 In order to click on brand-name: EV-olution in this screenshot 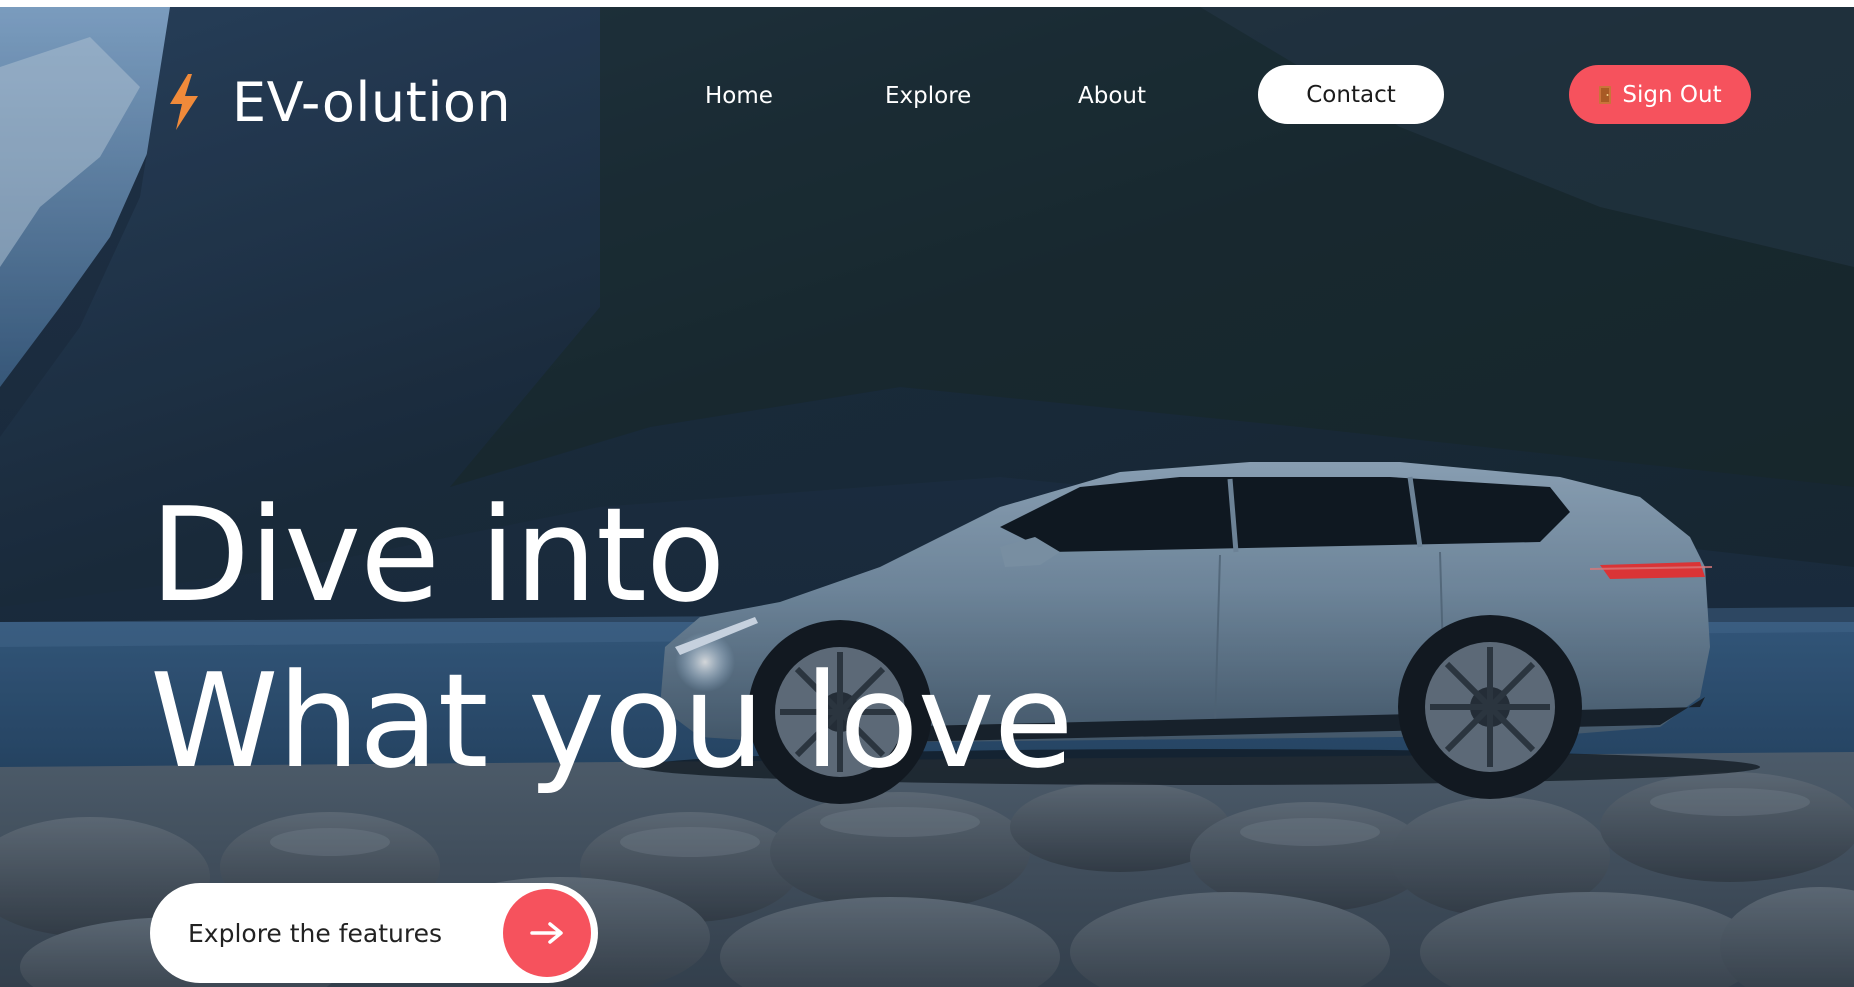, I will do `click(372, 102)`.